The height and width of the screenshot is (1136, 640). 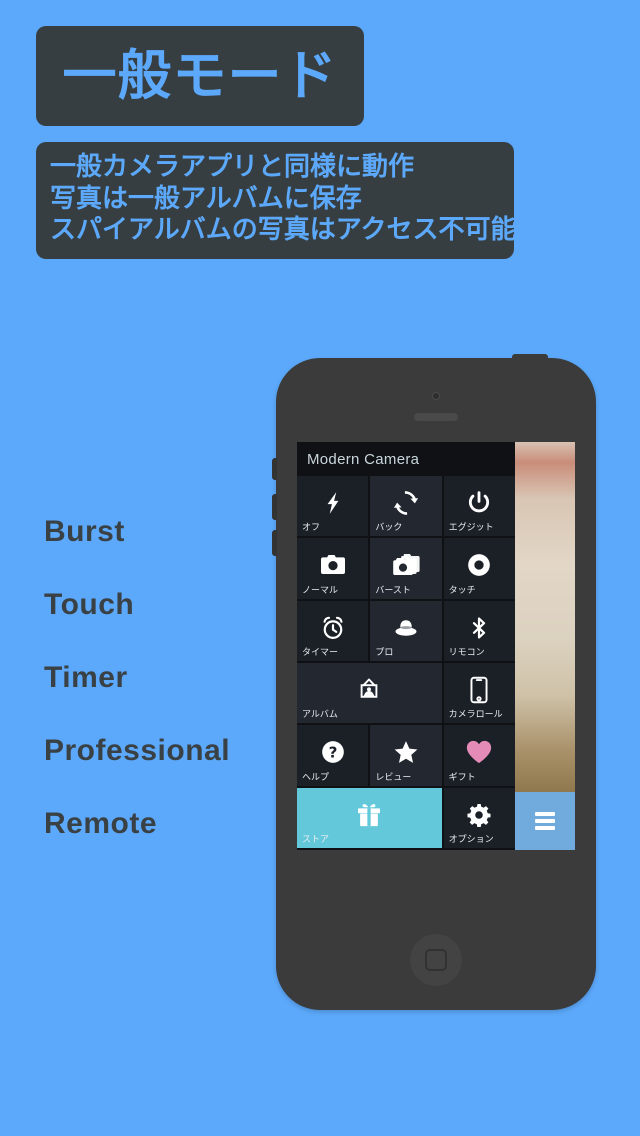 I want to click on bluetooth-icon, so click(x=479, y=628).